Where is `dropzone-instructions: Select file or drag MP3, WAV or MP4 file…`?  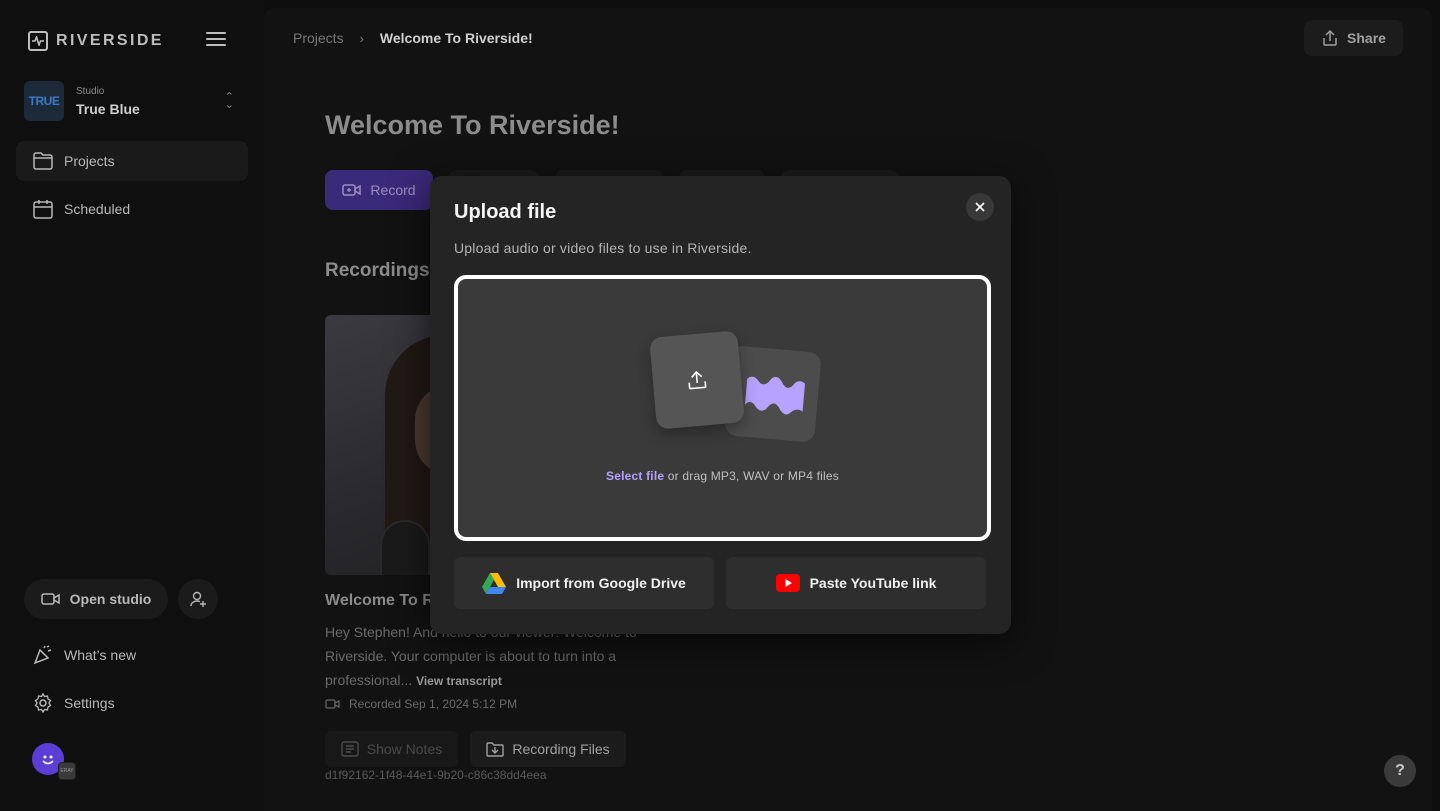
dropzone-instructions: Select file or drag MP3, WAV or MP4 file… is located at coordinates (722, 476).